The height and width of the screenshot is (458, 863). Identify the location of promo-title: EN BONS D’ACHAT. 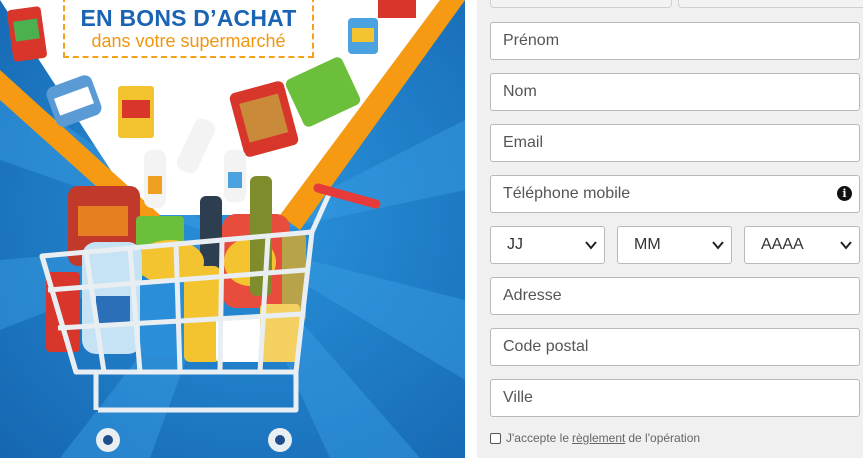
(188, 18).